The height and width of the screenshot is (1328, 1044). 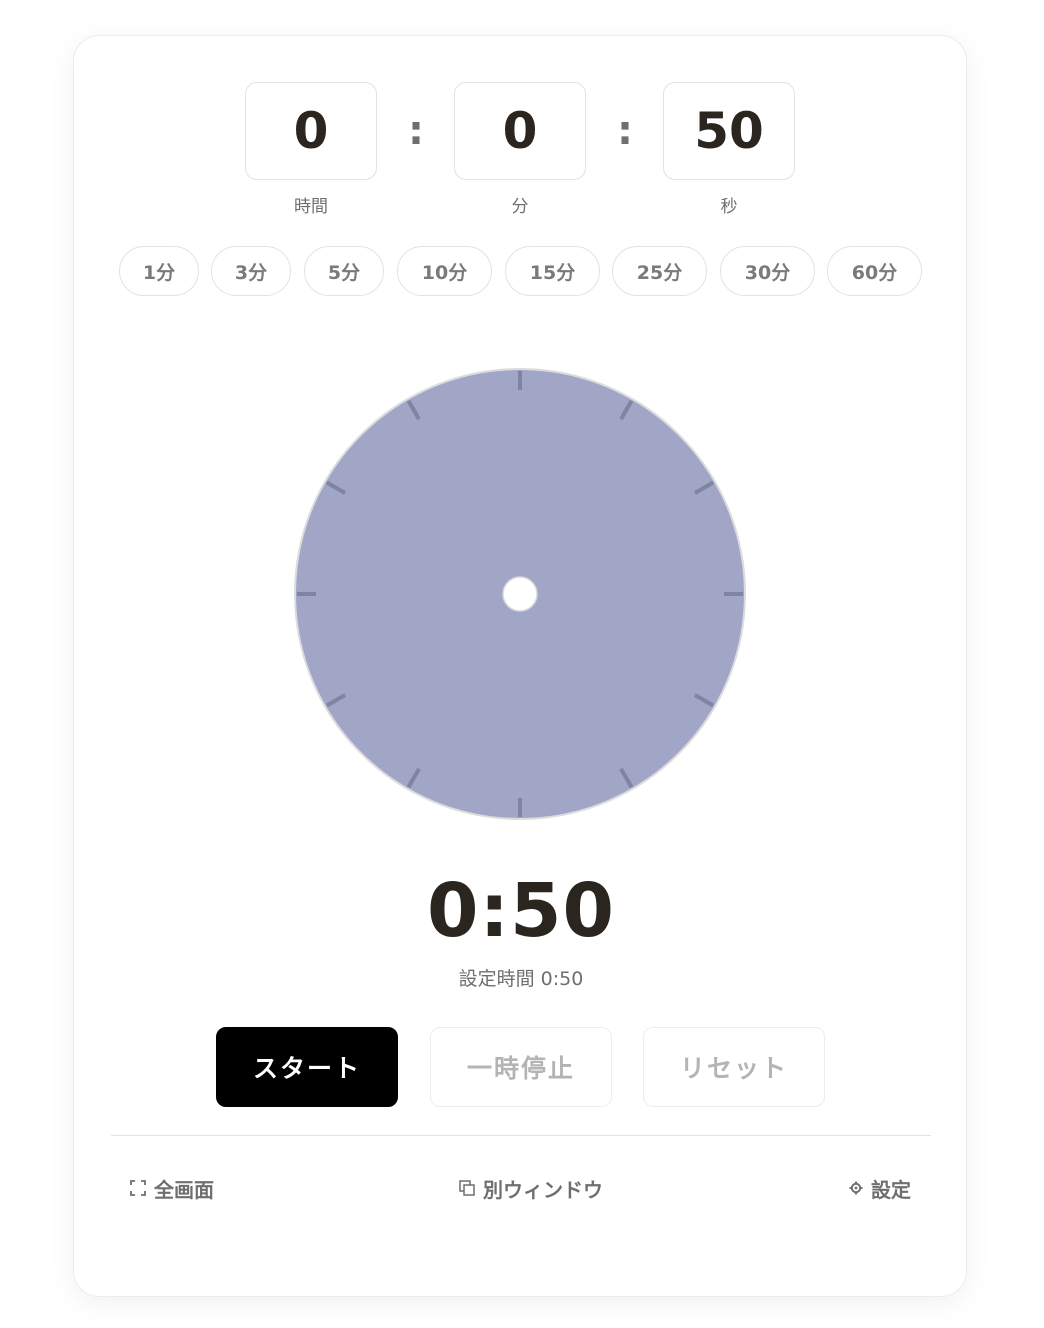 I want to click on remaining-time: 0:50, so click(x=521, y=911).